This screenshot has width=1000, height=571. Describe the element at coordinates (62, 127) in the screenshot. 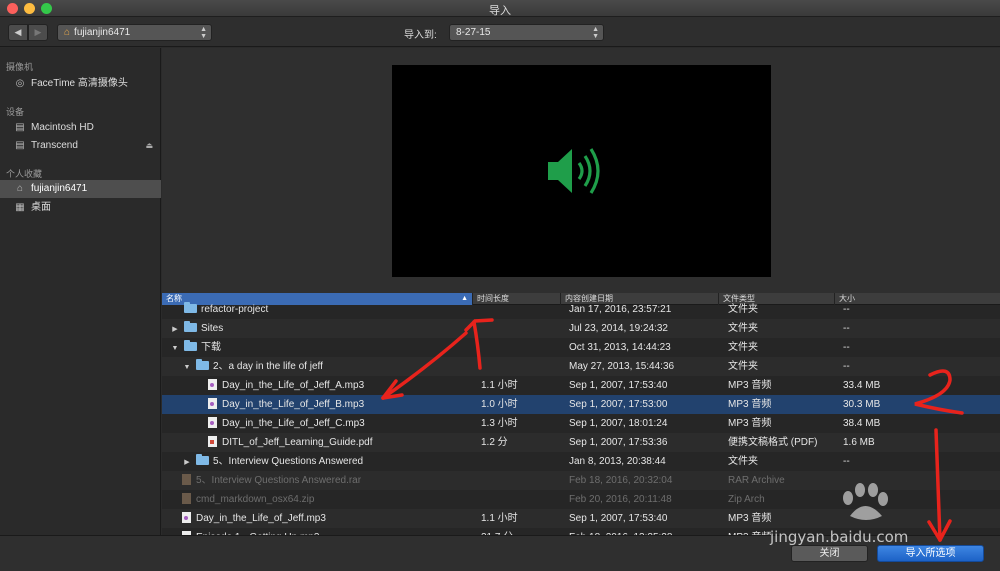

I see `sidebar-item-label: Macintosh HD` at that location.